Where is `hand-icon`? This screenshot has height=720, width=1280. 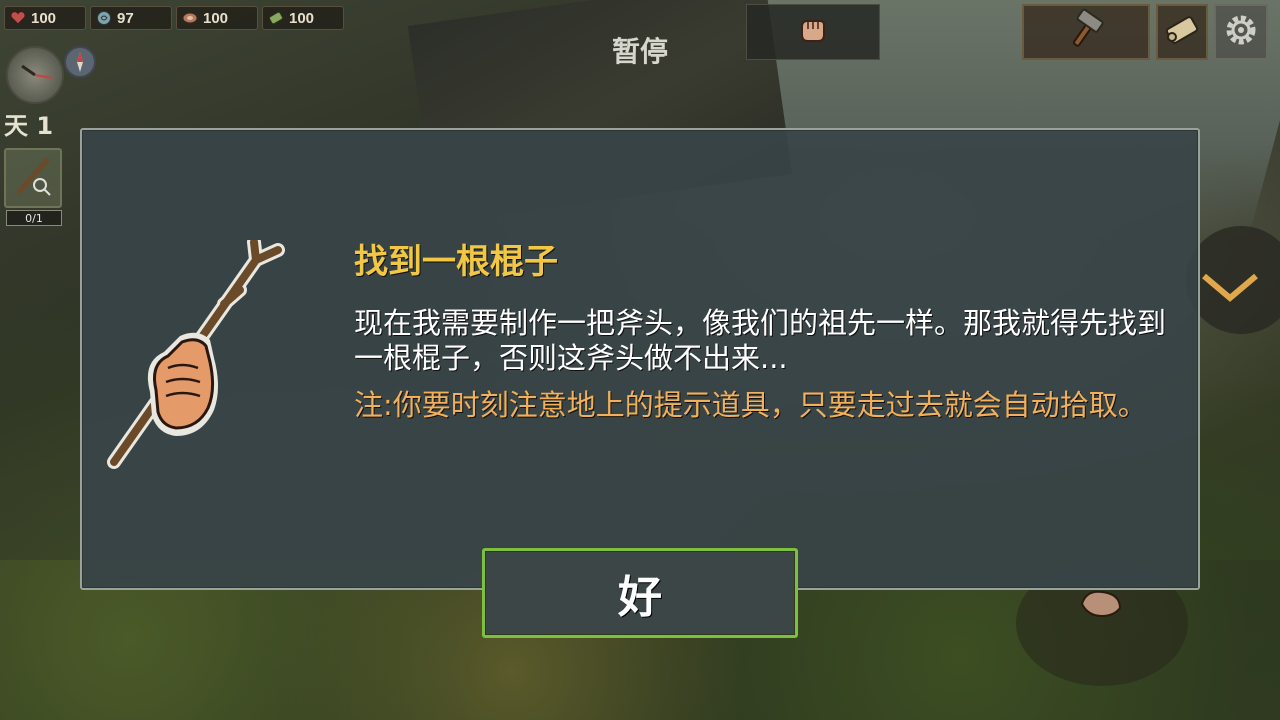 hand-icon is located at coordinates (813, 32).